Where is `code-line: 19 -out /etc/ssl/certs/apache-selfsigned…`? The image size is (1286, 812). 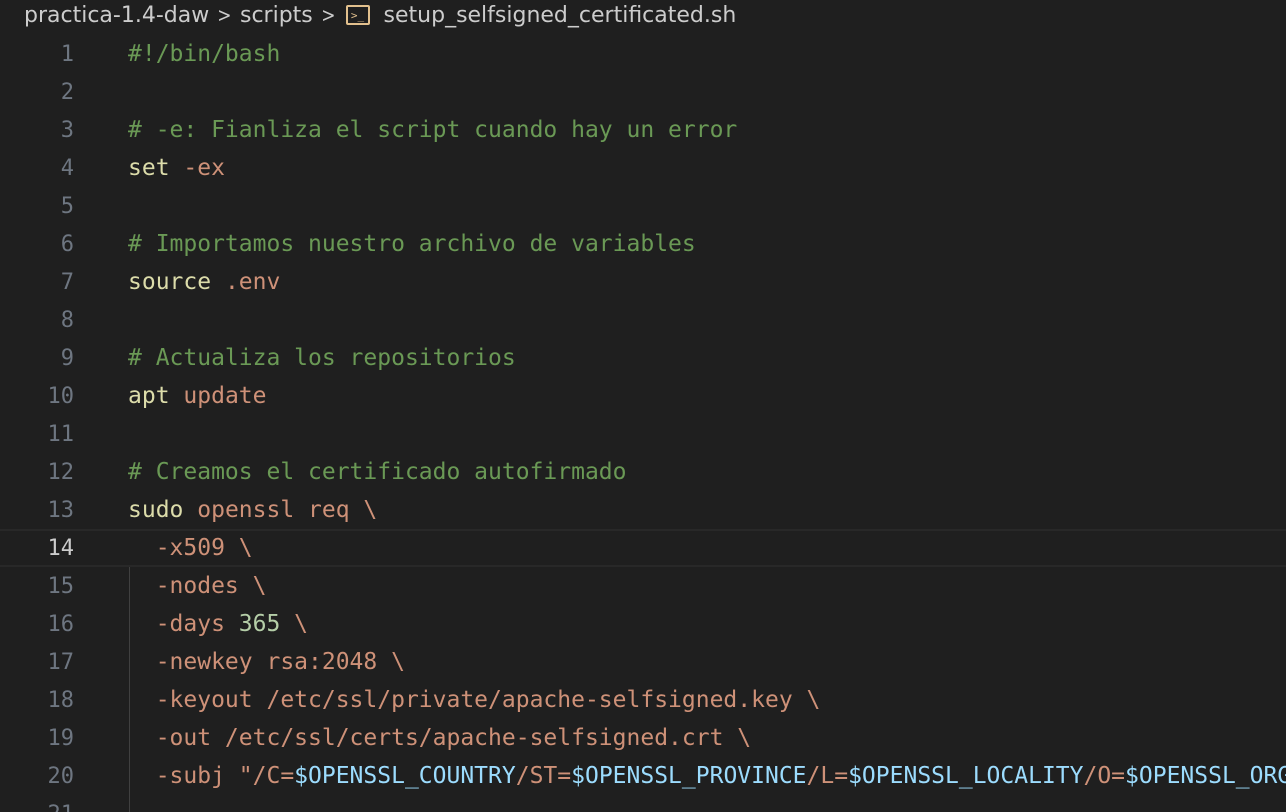 code-line: 19 -out /etc/ssl/certs/apache-selfsigned… is located at coordinates (643, 738).